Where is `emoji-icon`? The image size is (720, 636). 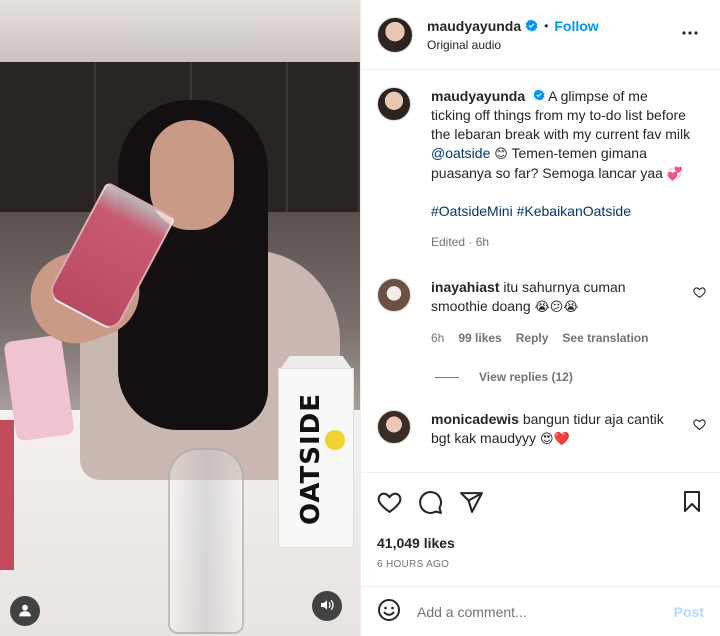 emoji-icon is located at coordinates (389, 611).